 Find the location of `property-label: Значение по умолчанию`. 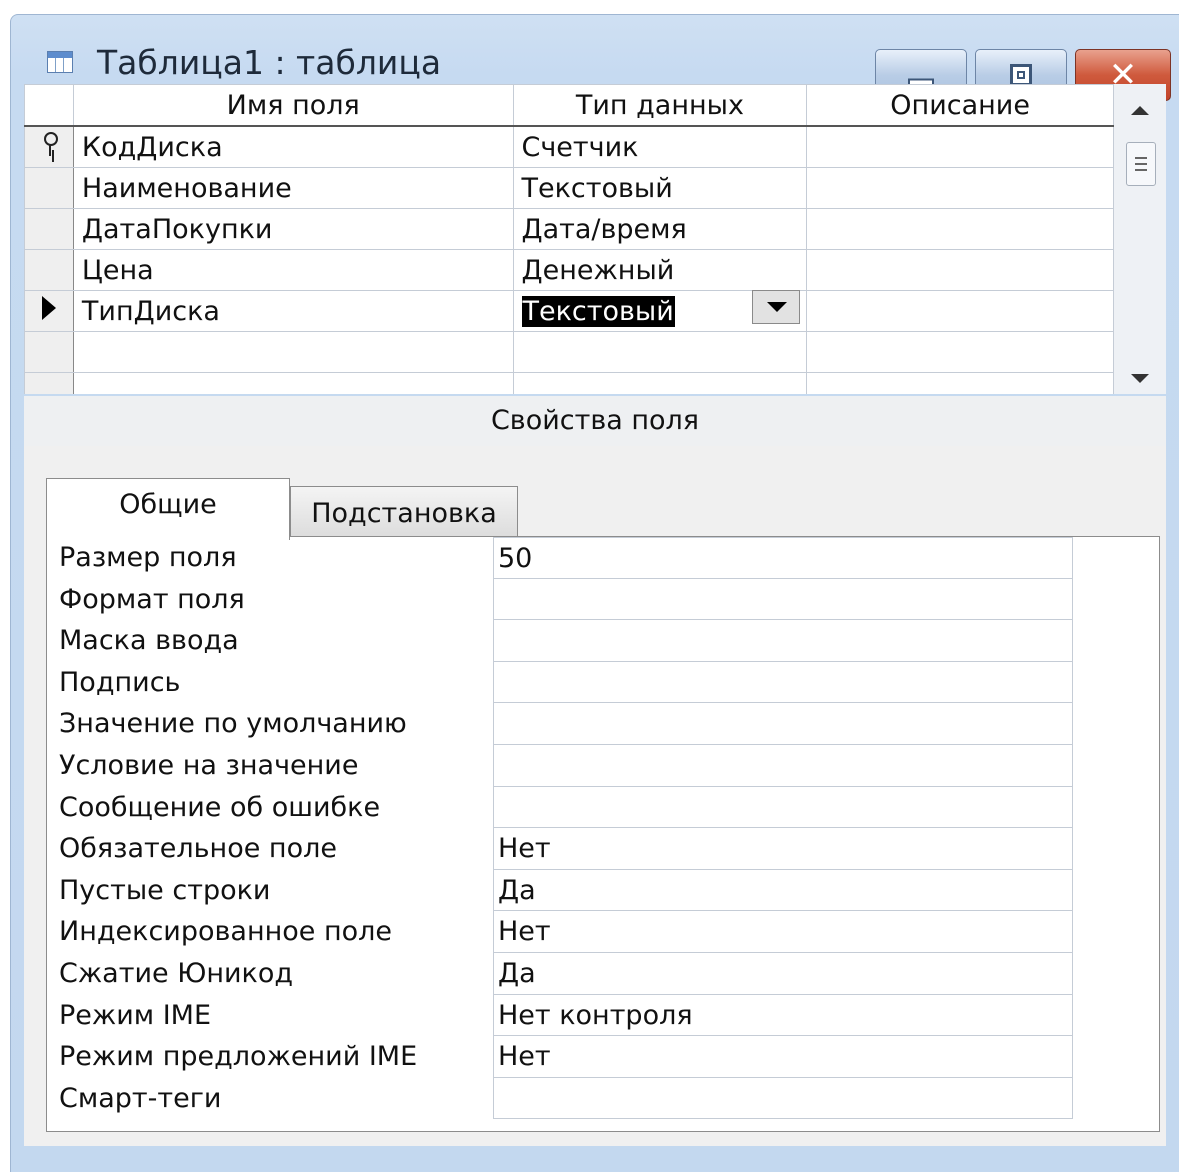

property-label: Значение по умолчанию is located at coordinates (233, 724).